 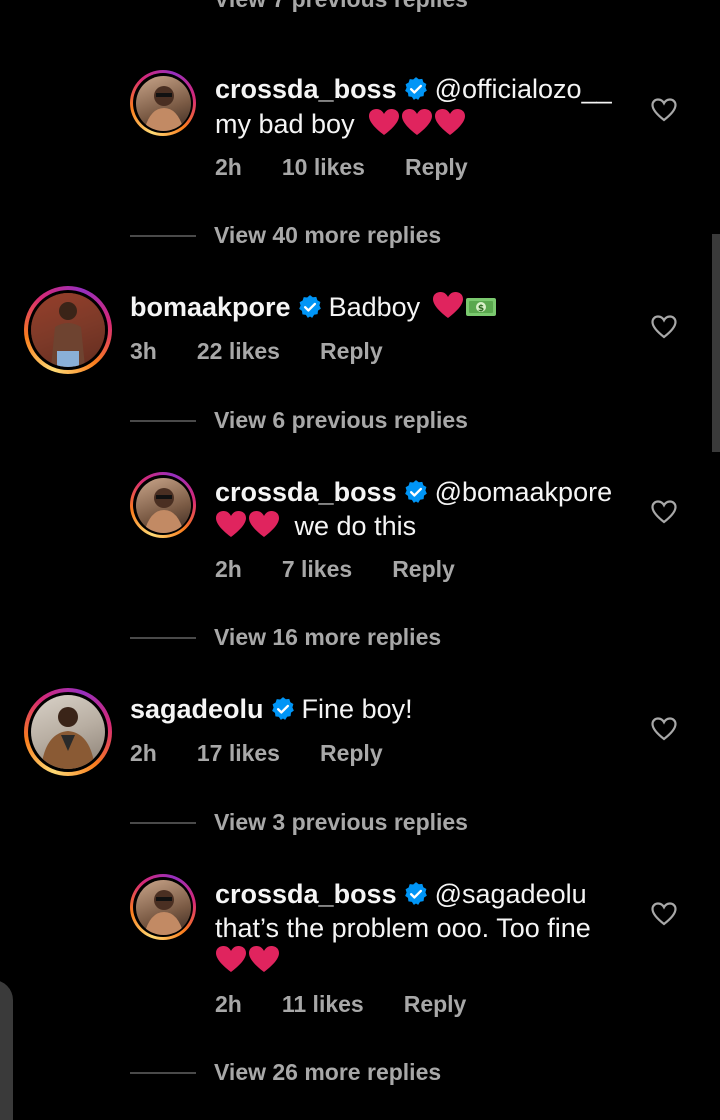 I want to click on view-previous-replies: View 3 previous replies, so click(x=299, y=822).